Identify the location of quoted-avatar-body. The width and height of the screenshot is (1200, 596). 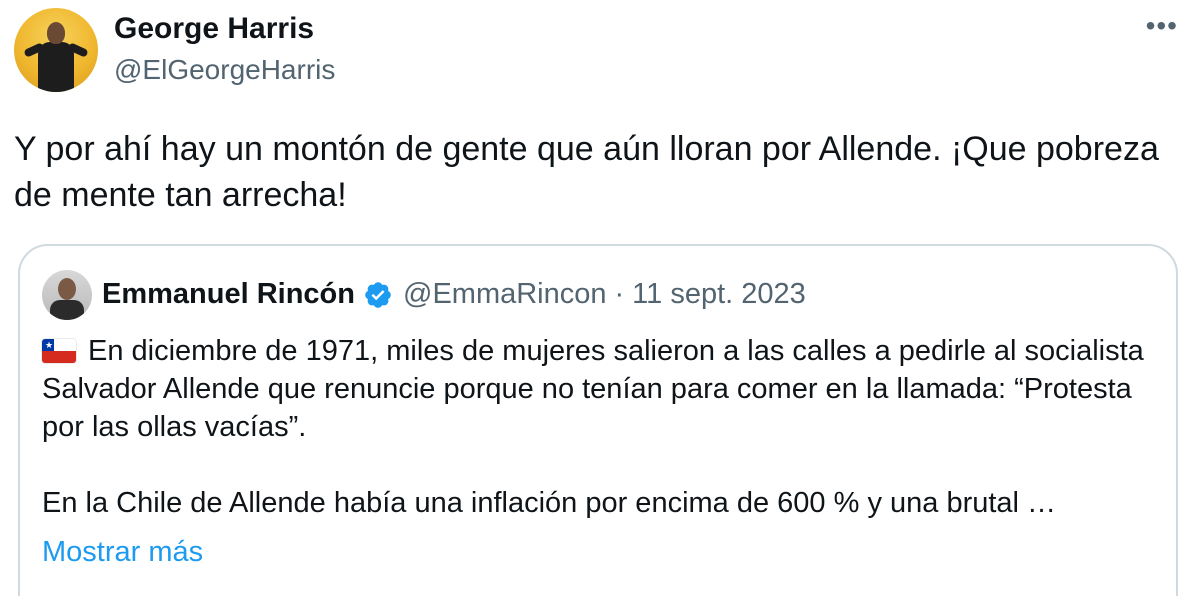
(67, 310).